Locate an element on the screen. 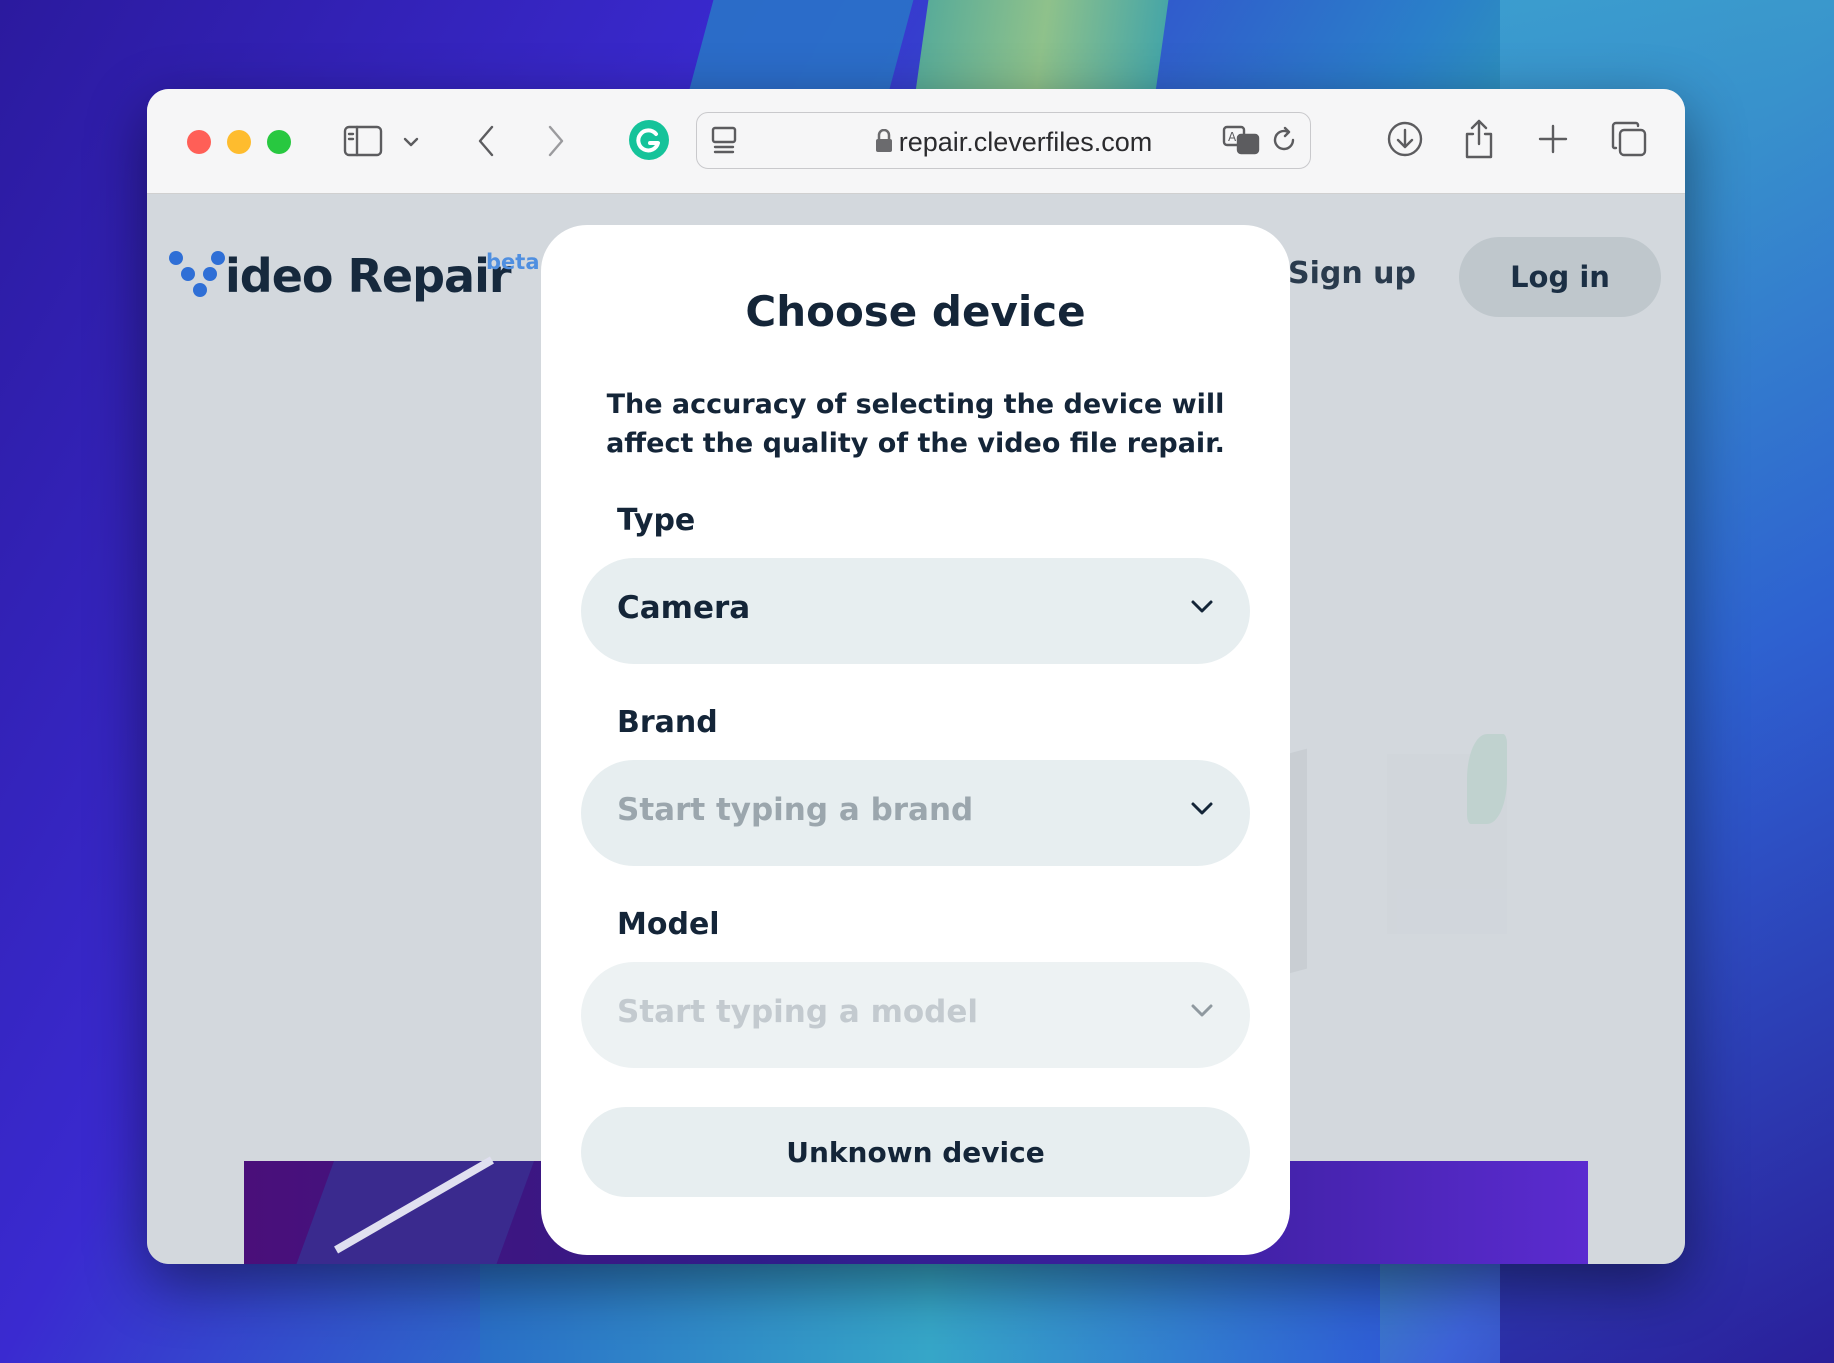 The width and height of the screenshot is (1834, 1363). zoom-window-button is located at coordinates (279, 142).